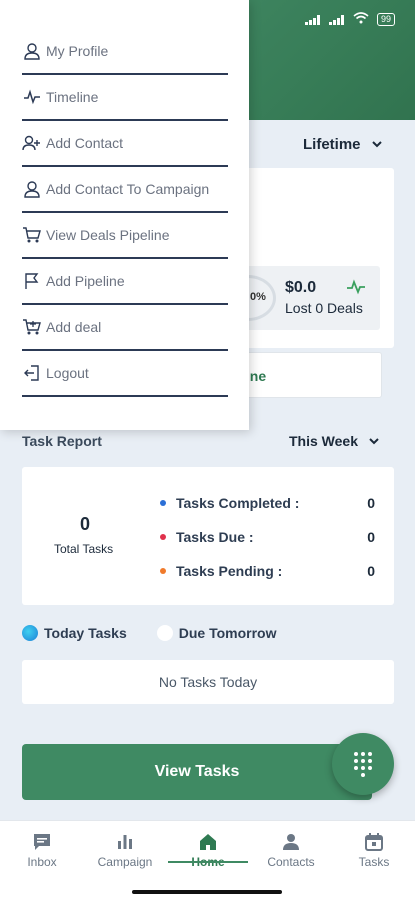 The image size is (415, 900). What do you see at coordinates (164, 633) in the screenshot?
I see `radio-unselected-icon` at bounding box center [164, 633].